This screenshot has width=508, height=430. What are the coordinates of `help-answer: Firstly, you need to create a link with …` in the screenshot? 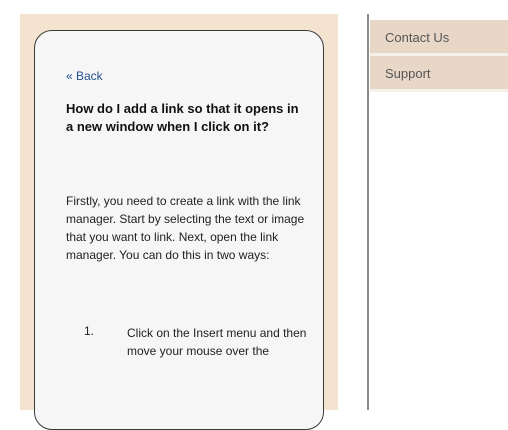 It's located at (185, 228).